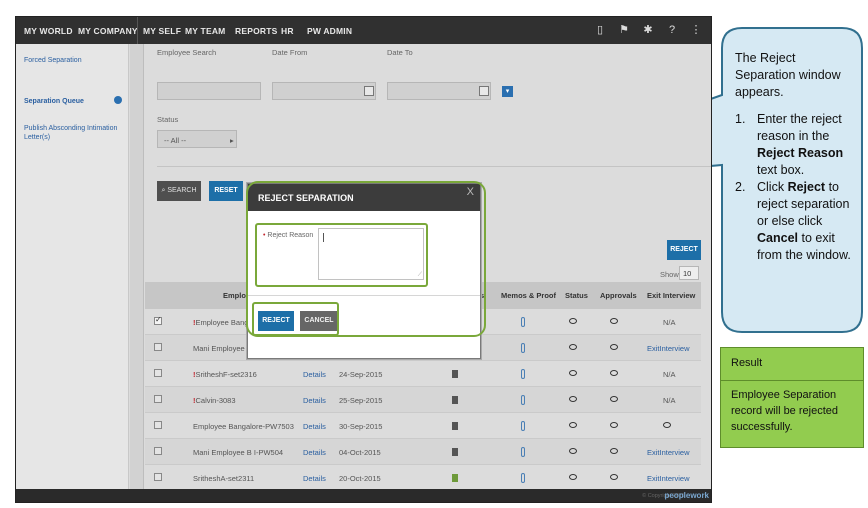 The width and height of the screenshot is (868, 508). Describe the element at coordinates (361, 426) in the screenshot. I see `separation-date: 30-Sep-2015` at that location.